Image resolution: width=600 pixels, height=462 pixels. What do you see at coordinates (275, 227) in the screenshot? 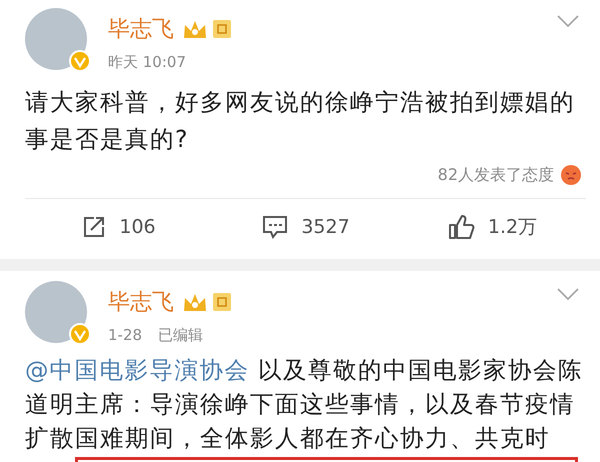
I see `comment-icon` at bounding box center [275, 227].